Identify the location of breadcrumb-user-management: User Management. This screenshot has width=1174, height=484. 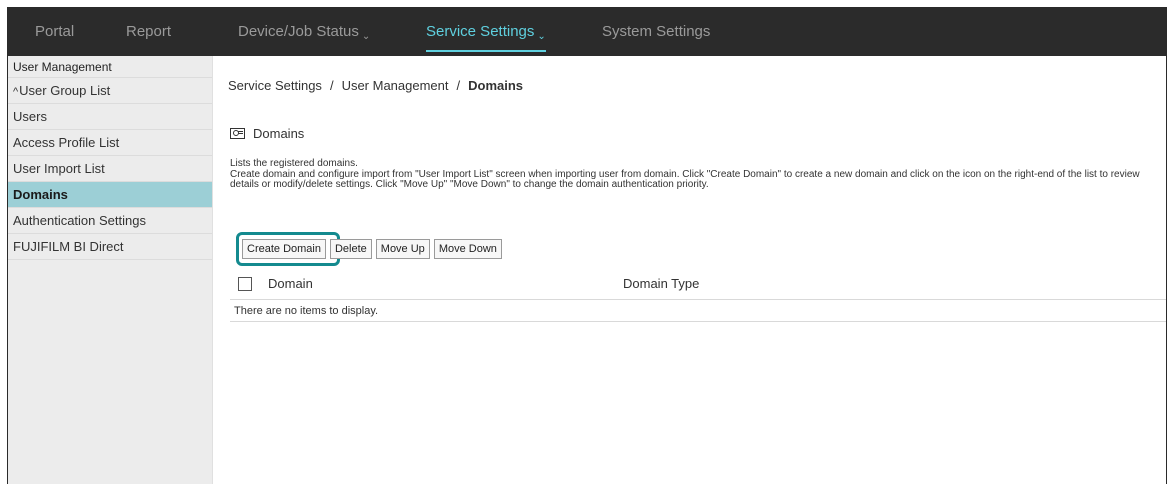
(395, 85).